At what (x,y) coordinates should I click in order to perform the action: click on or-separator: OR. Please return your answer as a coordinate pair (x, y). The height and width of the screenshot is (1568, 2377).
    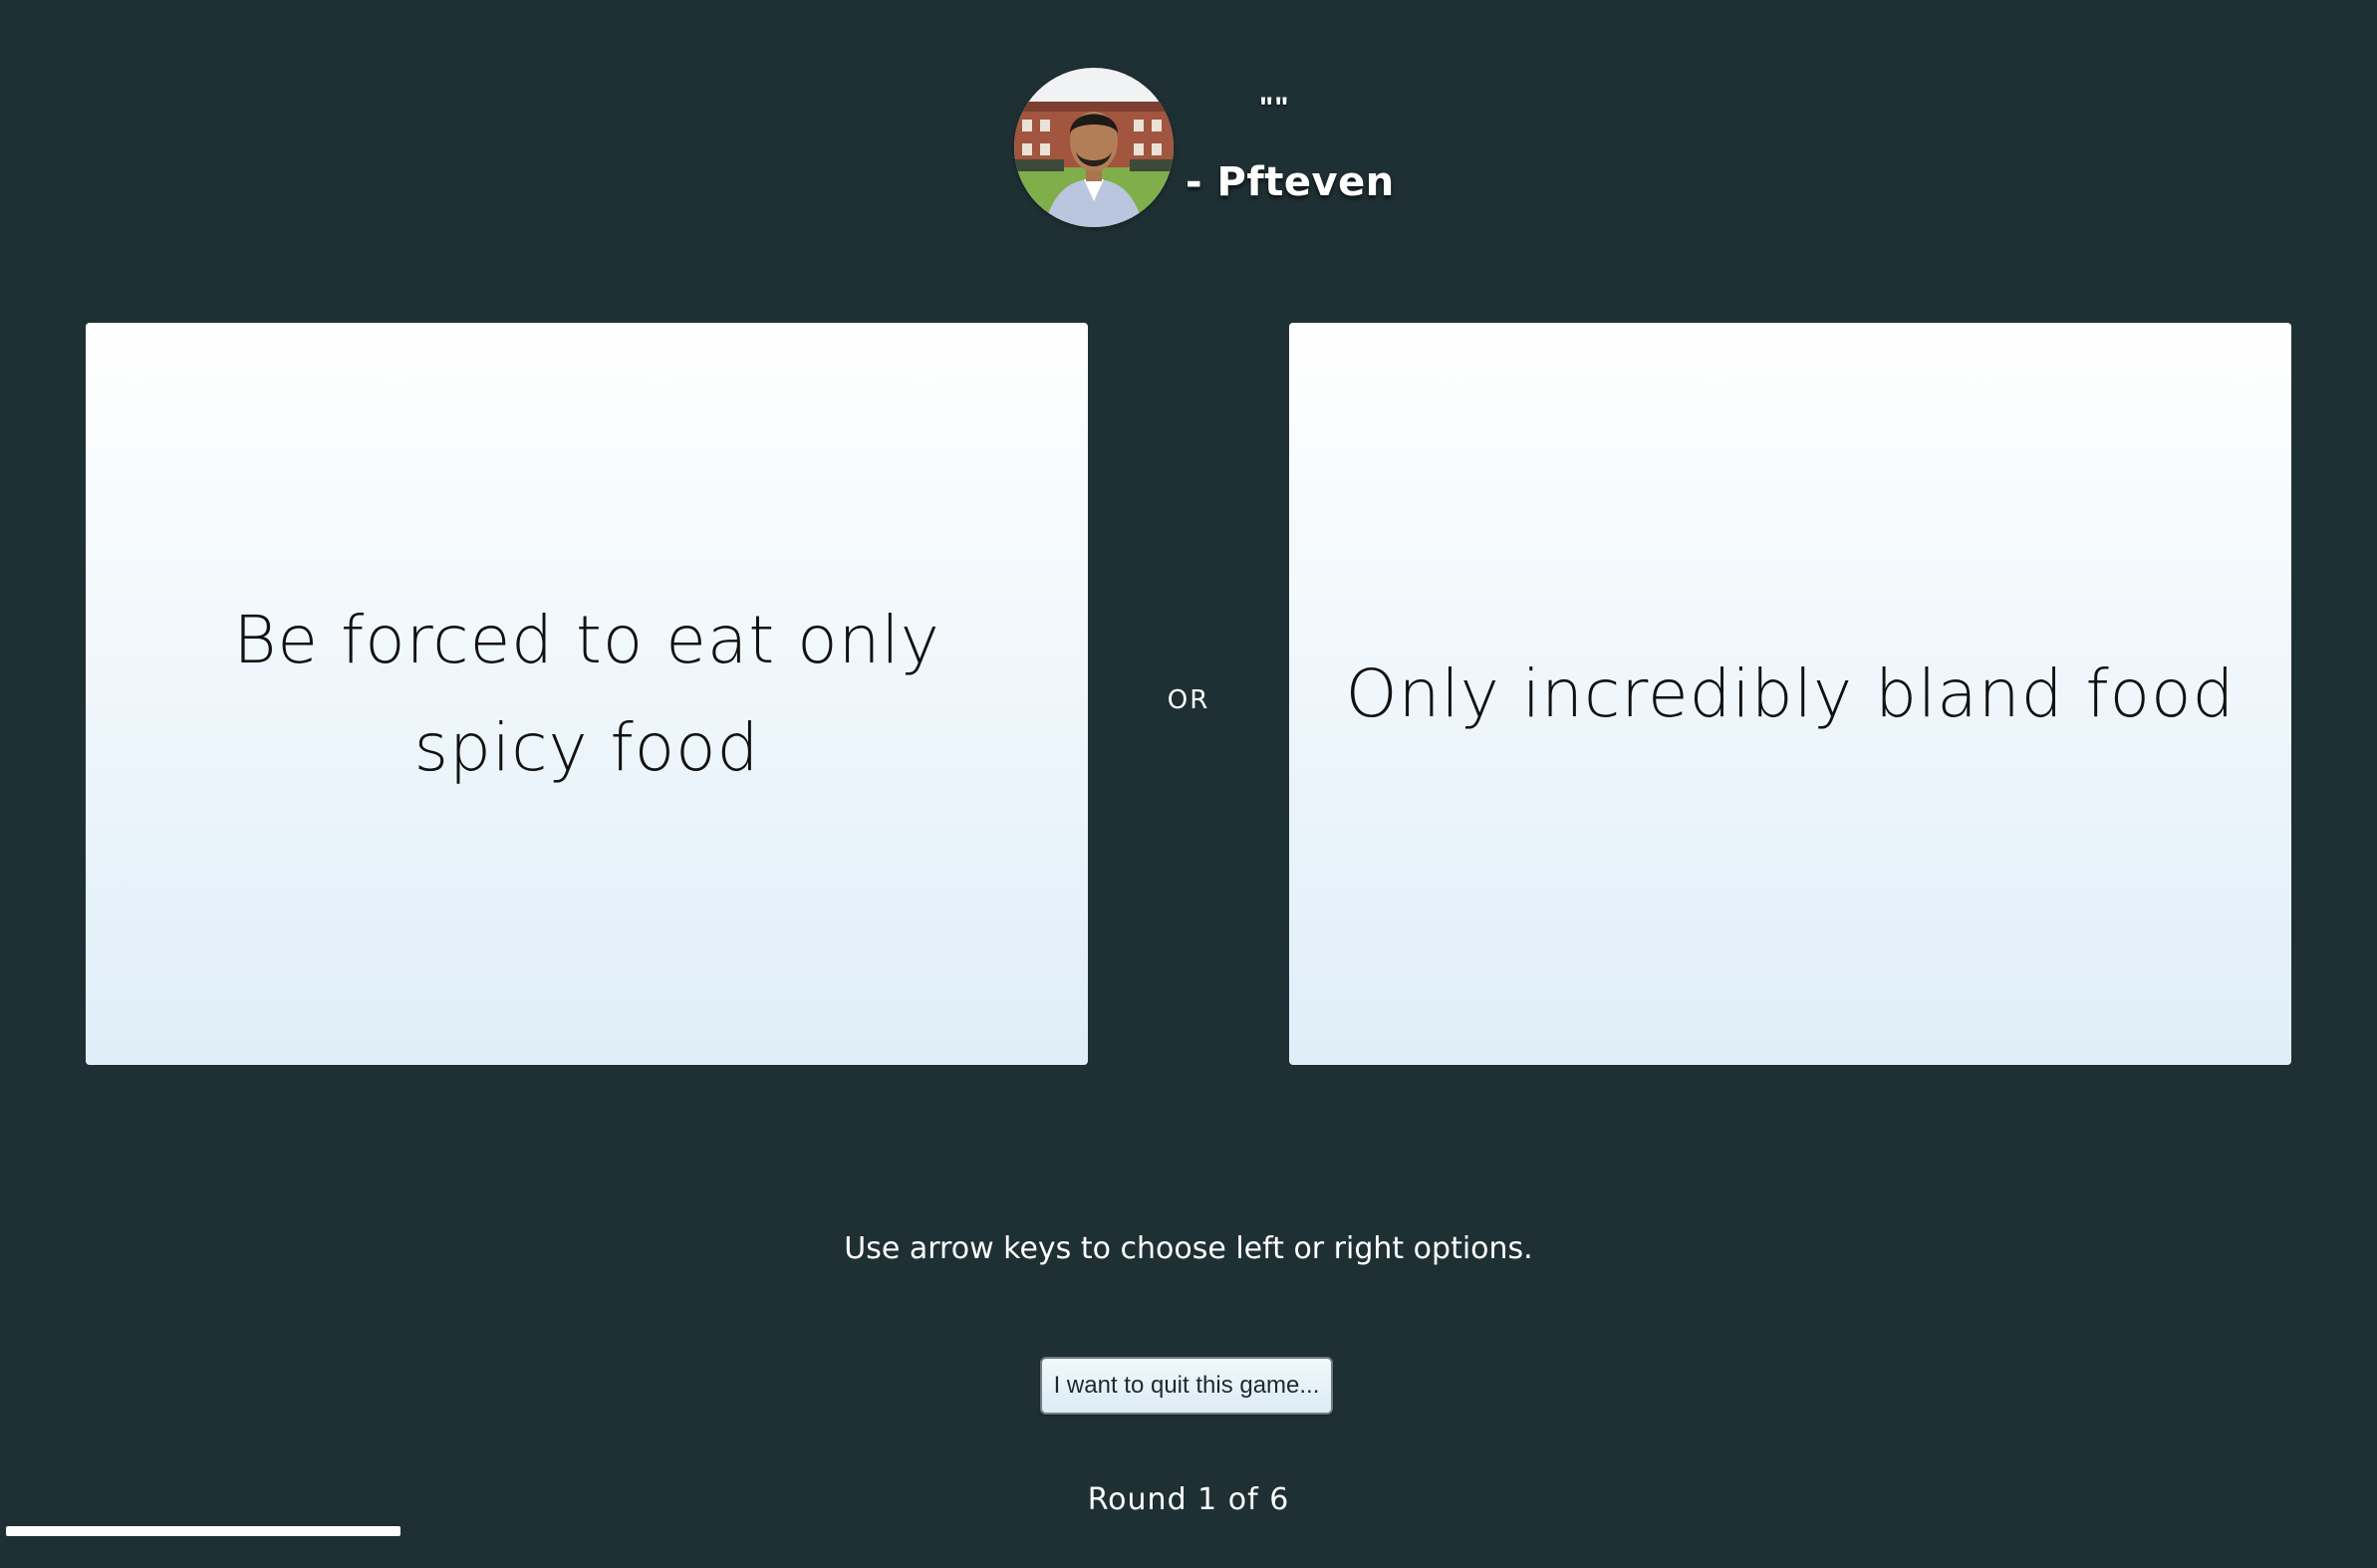
    Looking at the image, I should click on (1188, 700).